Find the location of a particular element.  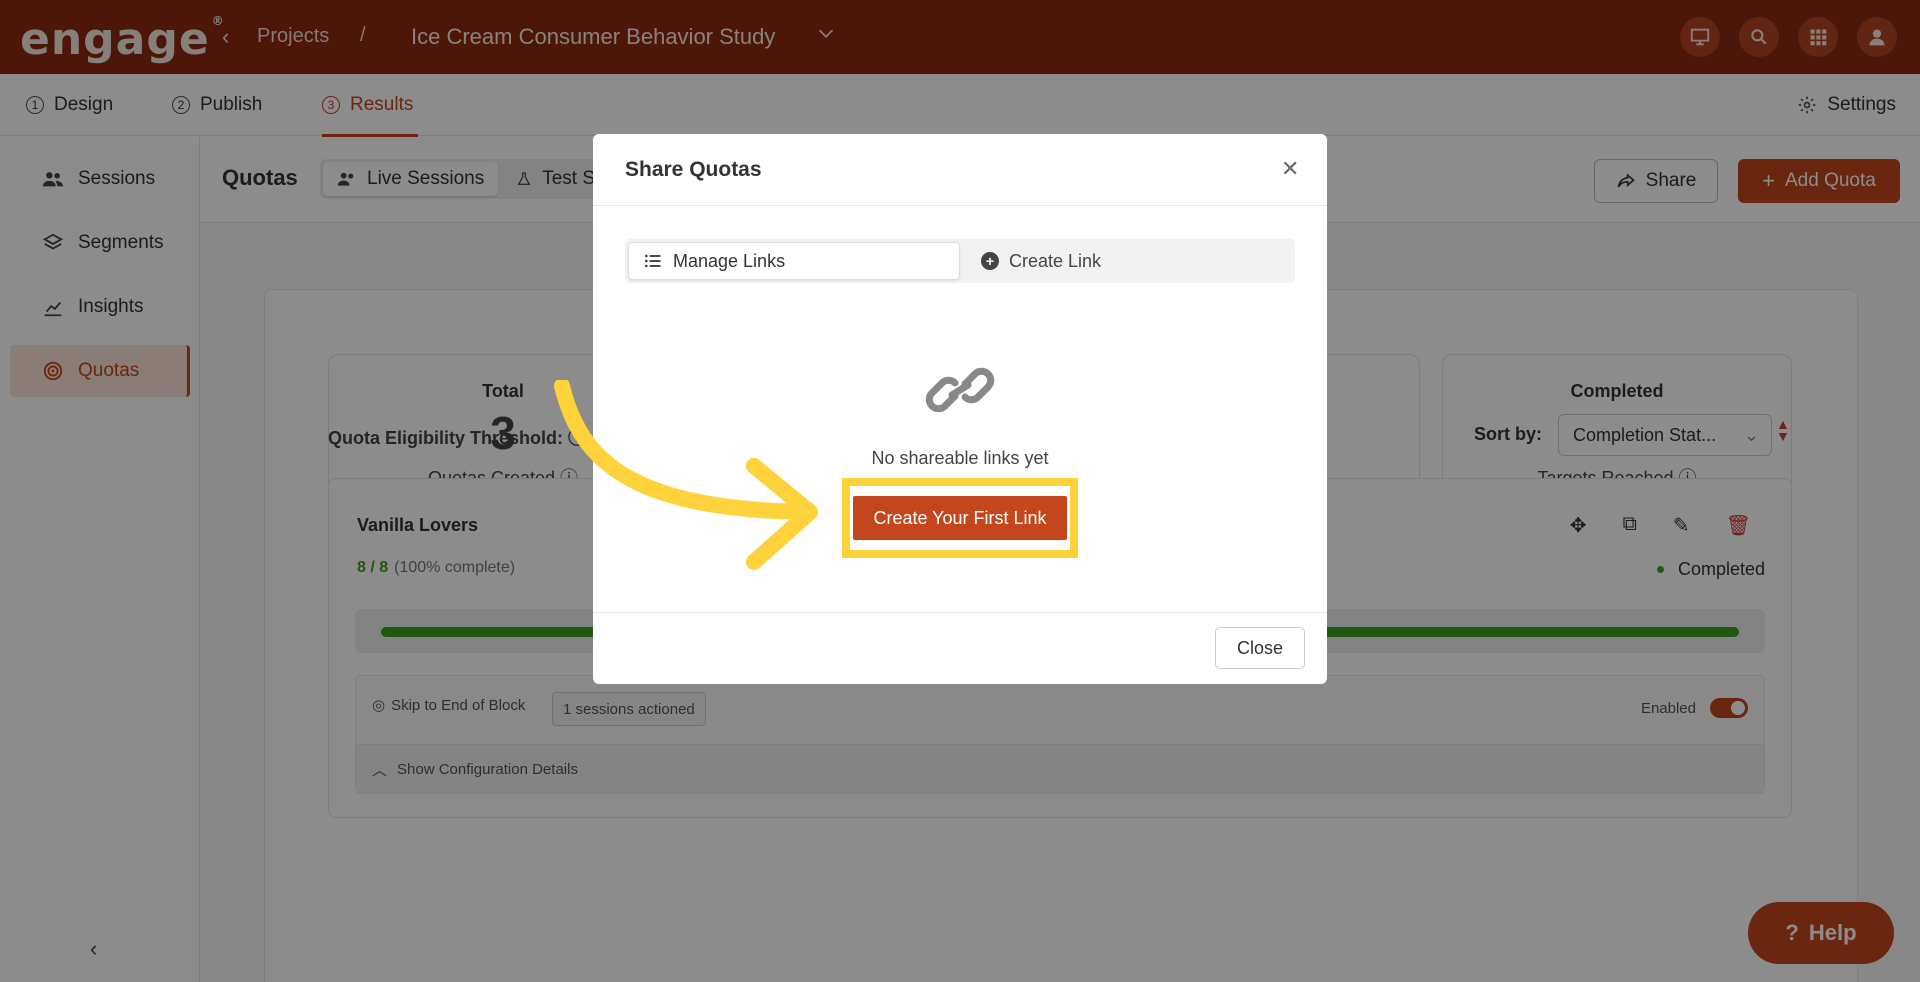

modal-title: Share Quotas is located at coordinates (693, 169).